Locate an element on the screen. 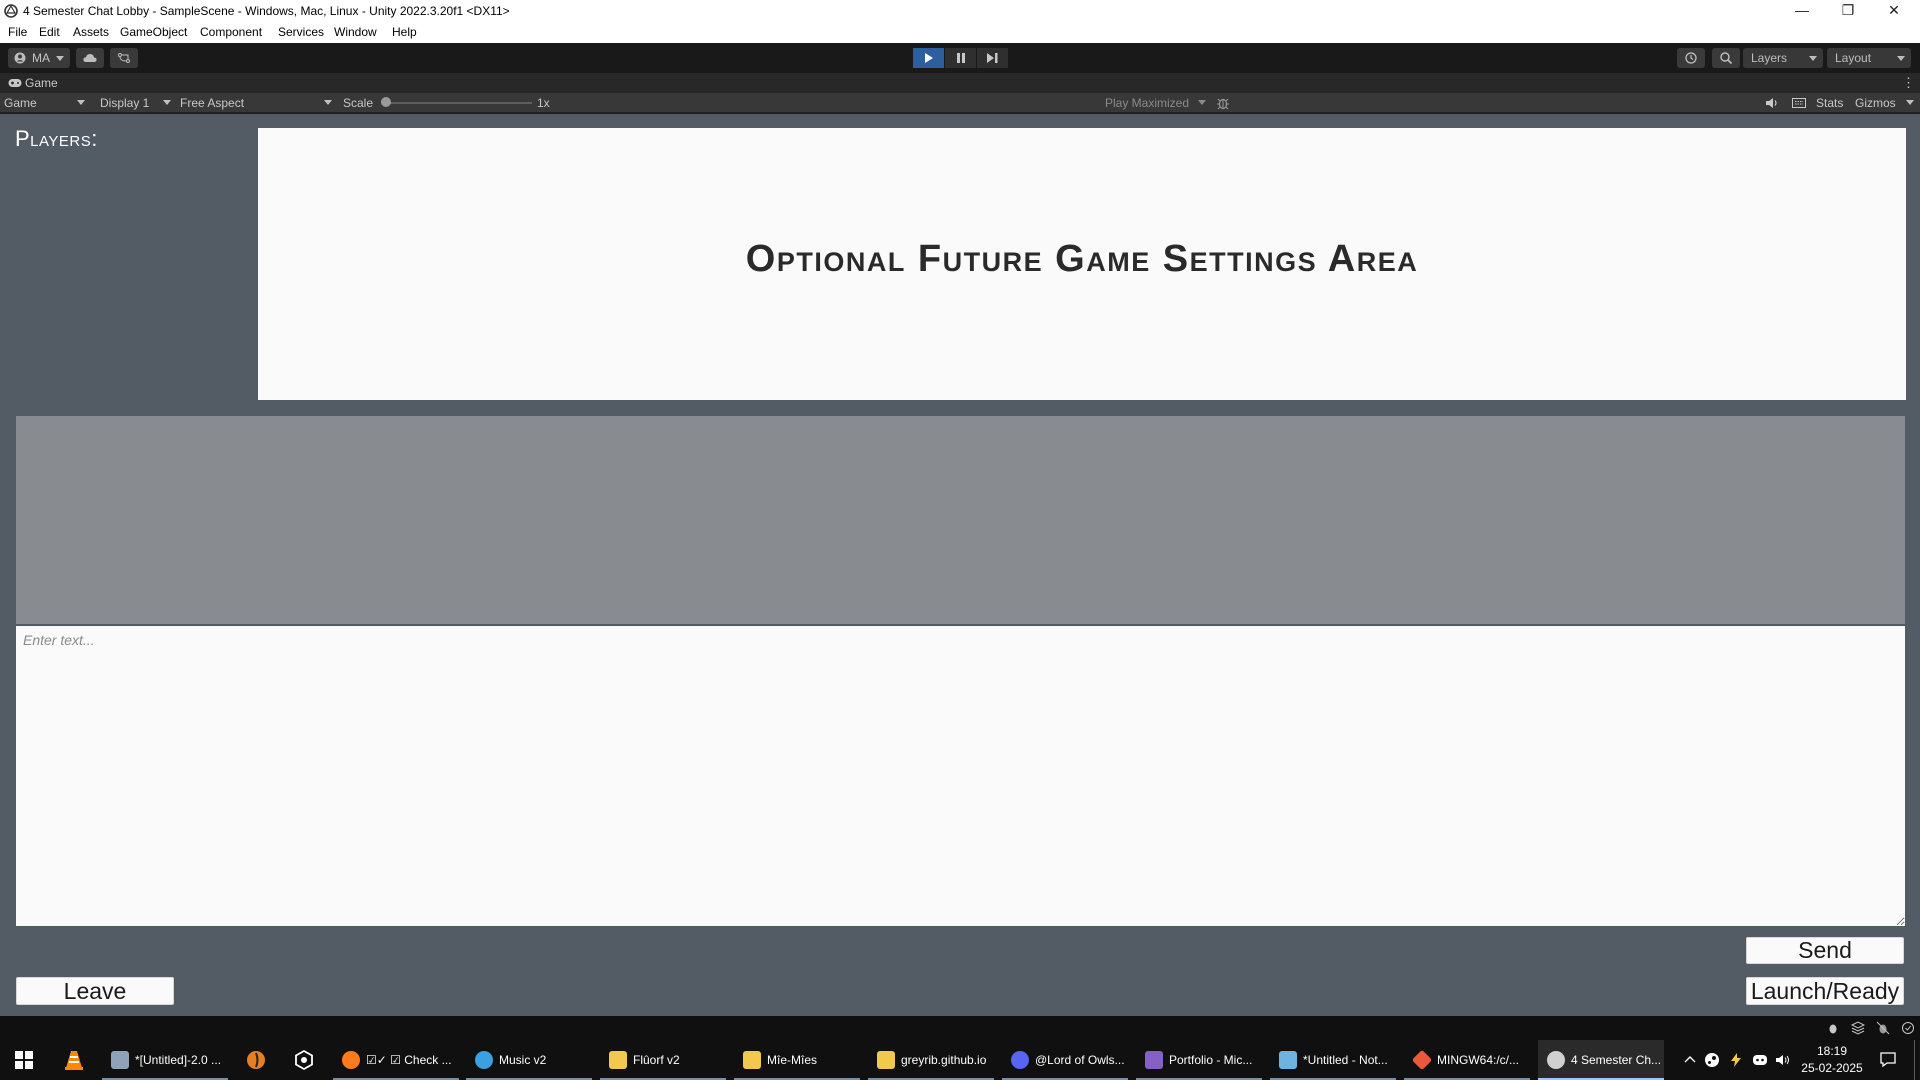 The image size is (1920, 1080). layers-dropdown: Layers is located at coordinates (1783, 58).